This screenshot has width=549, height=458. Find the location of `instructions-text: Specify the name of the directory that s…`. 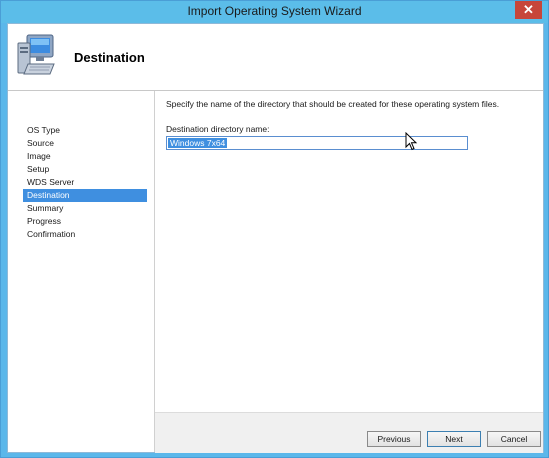

instructions-text: Specify the name of the directory that s… is located at coordinates (333, 104).